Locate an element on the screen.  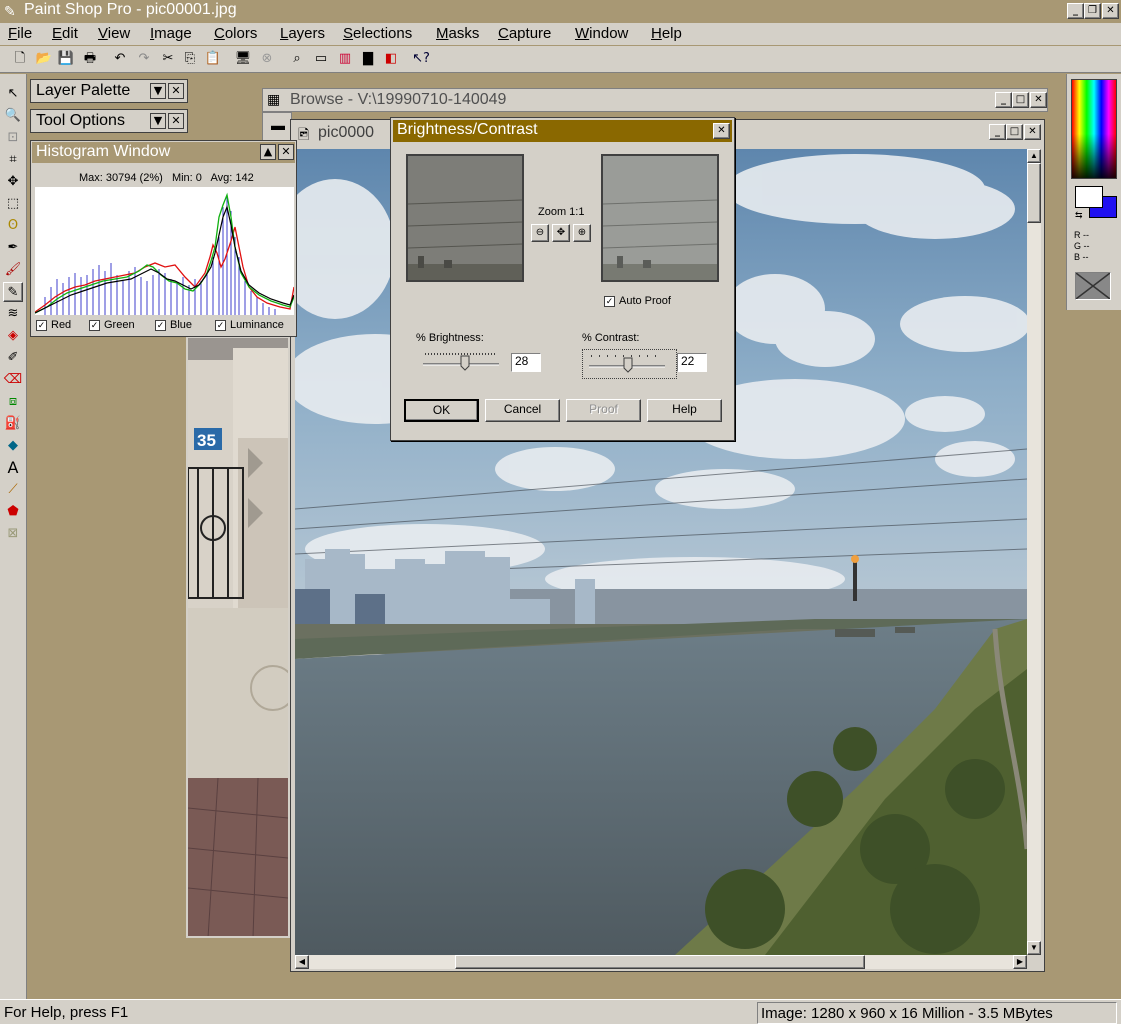
eraser-tool-icon: ⌫ is located at coordinates (13, 380).